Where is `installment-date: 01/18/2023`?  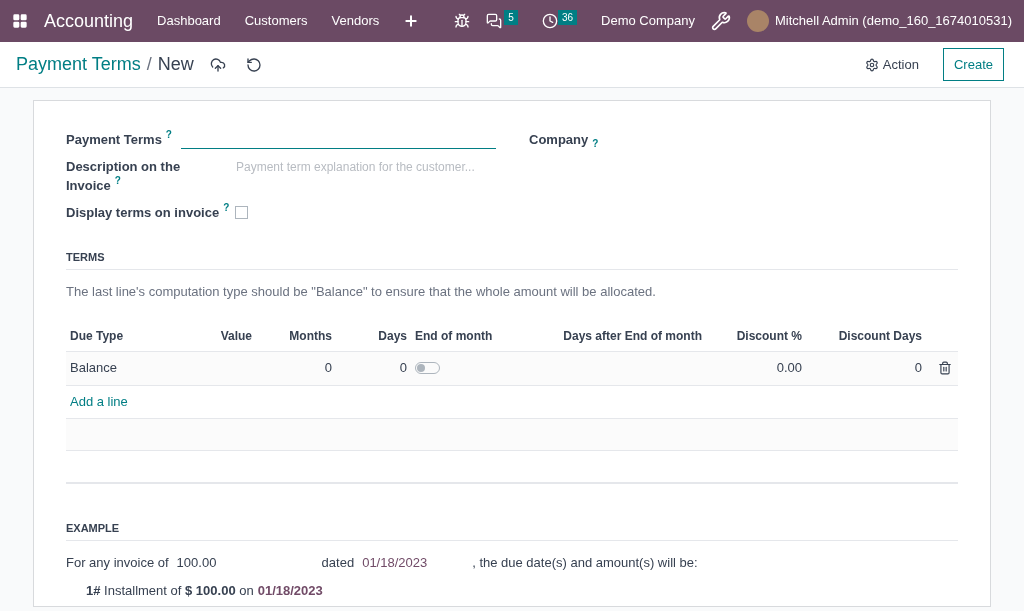 installment-date: 01/18/2023 is located at coordinates (290, 590).